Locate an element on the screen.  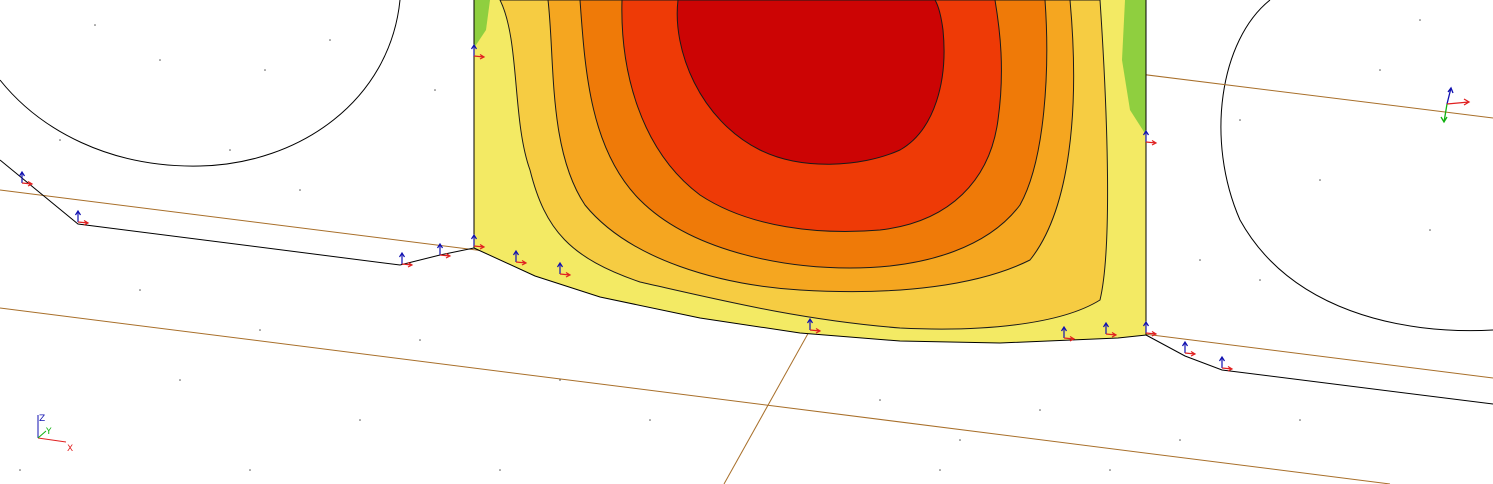
local-axis-triad is located at coordinates (1455, 105).